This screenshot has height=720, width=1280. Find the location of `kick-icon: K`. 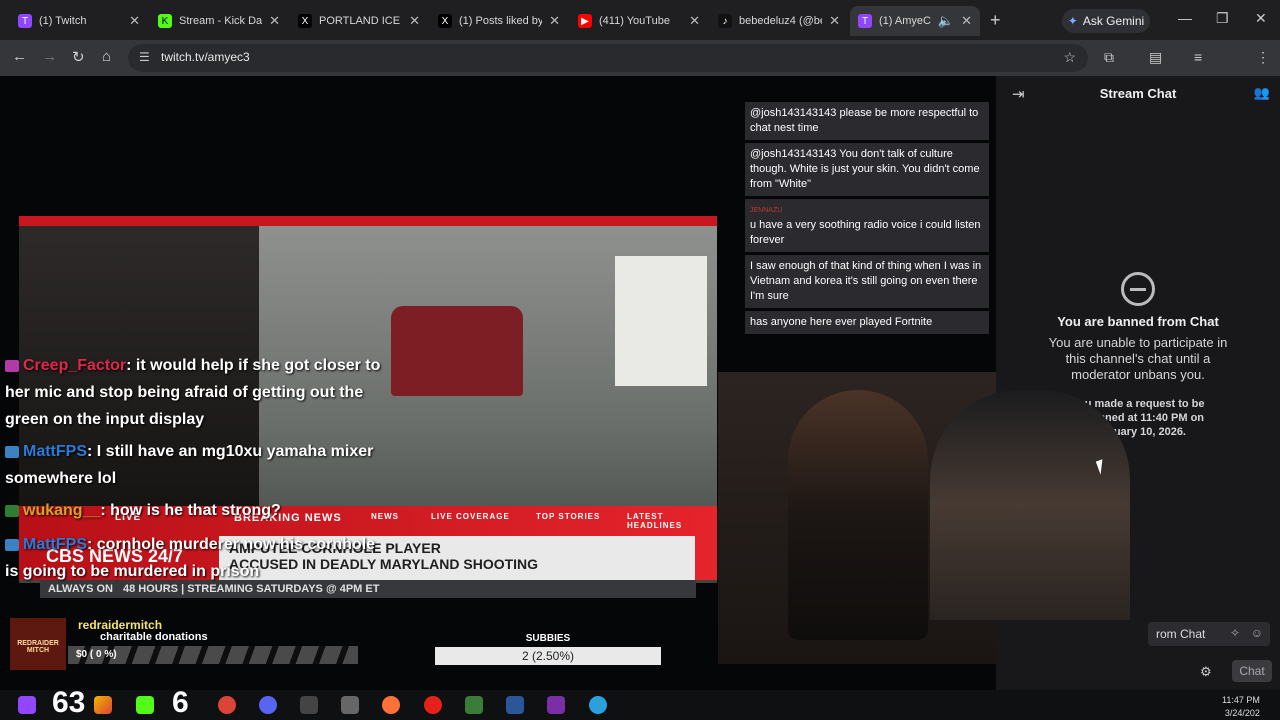

kick-icon: K is located at coordinates (165, 21).